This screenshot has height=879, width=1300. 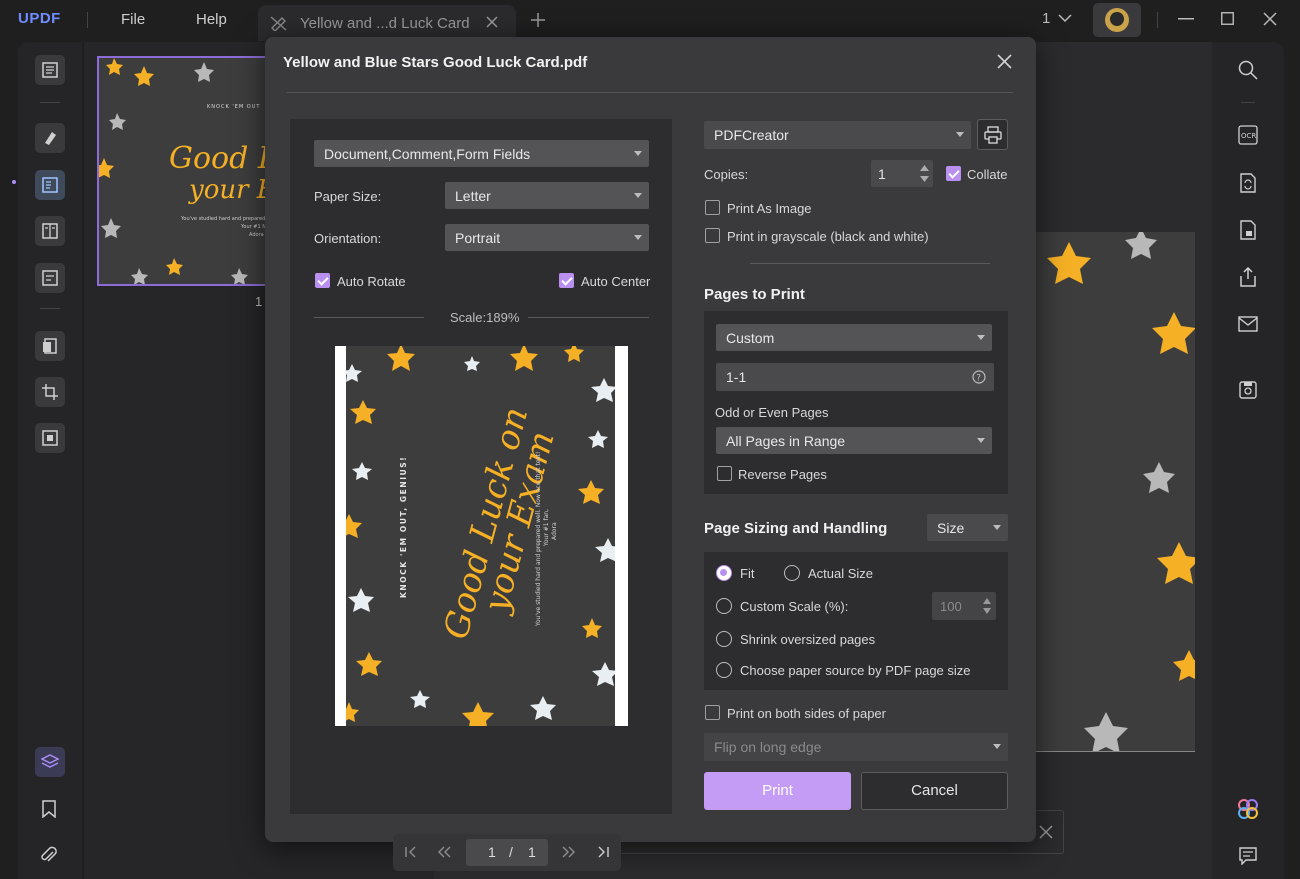 I want to click on attachment-icon, so click(x=49, y=856).